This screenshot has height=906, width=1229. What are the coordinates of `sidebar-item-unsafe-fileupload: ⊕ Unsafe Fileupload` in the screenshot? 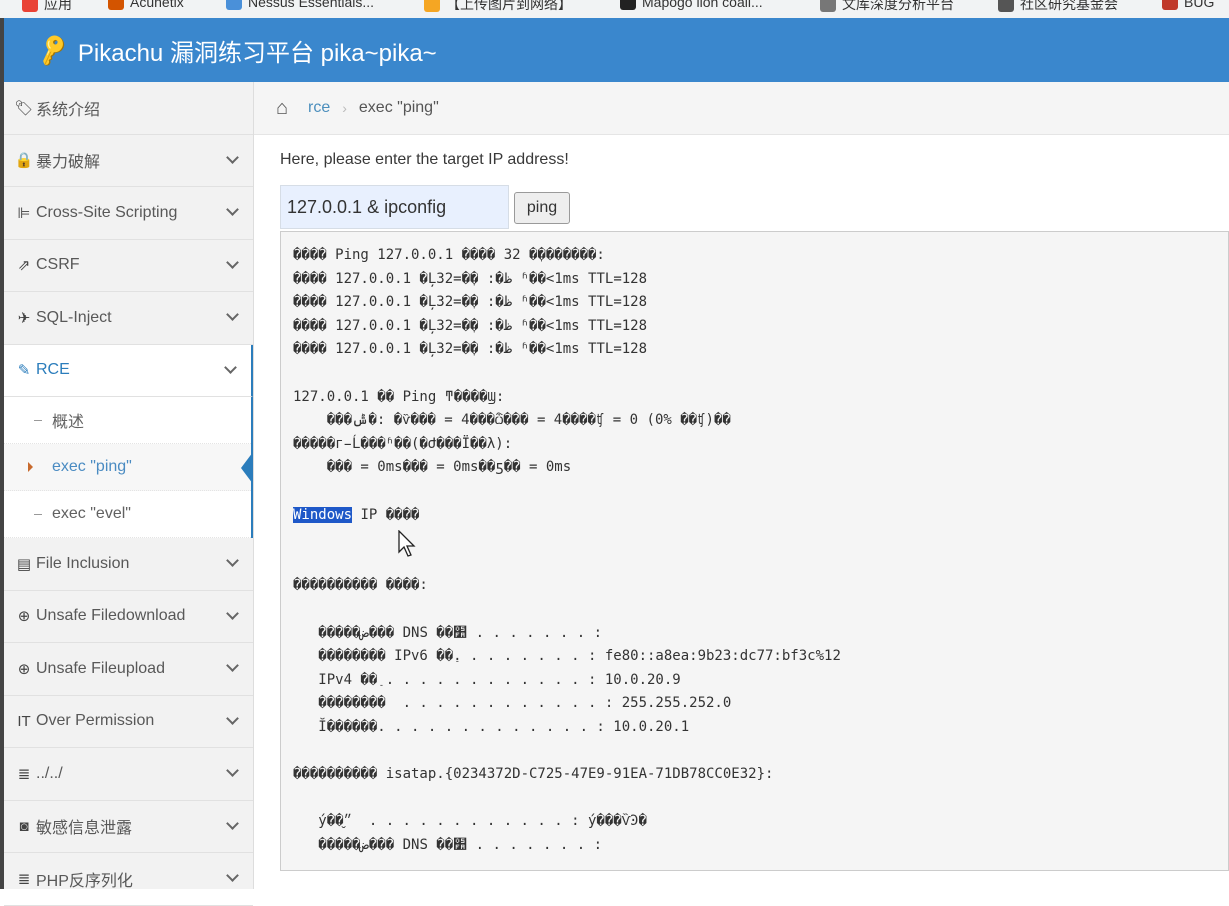 It's located at (128, 669).